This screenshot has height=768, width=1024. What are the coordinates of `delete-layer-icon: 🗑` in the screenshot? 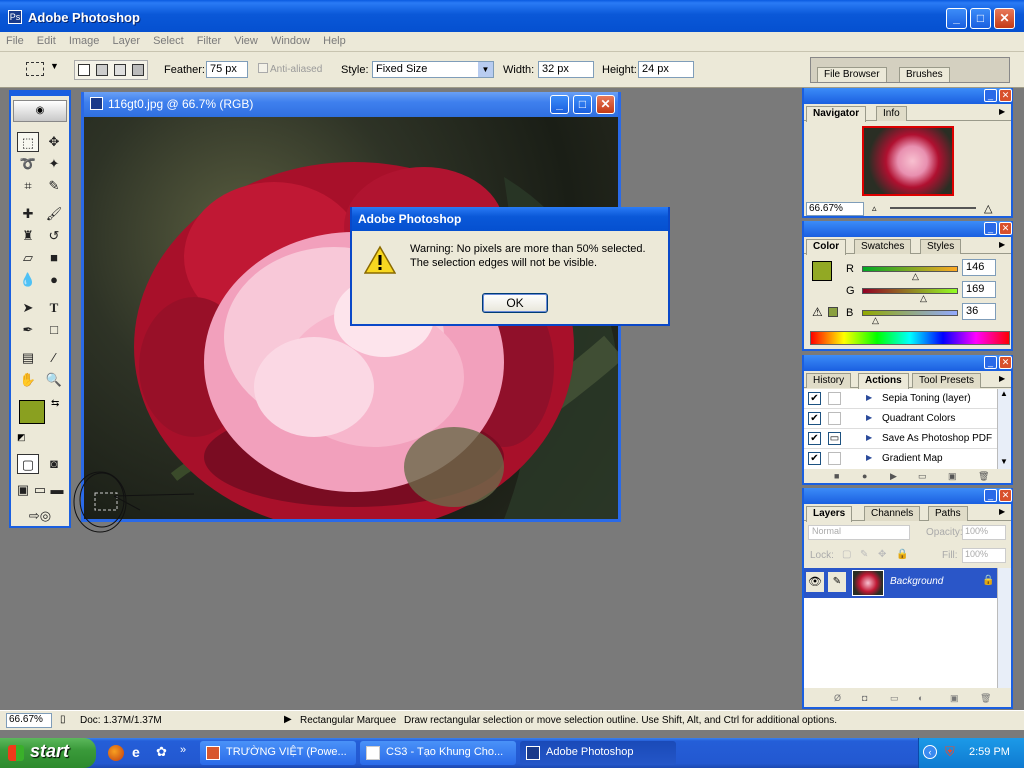 It's located at (985, 698).